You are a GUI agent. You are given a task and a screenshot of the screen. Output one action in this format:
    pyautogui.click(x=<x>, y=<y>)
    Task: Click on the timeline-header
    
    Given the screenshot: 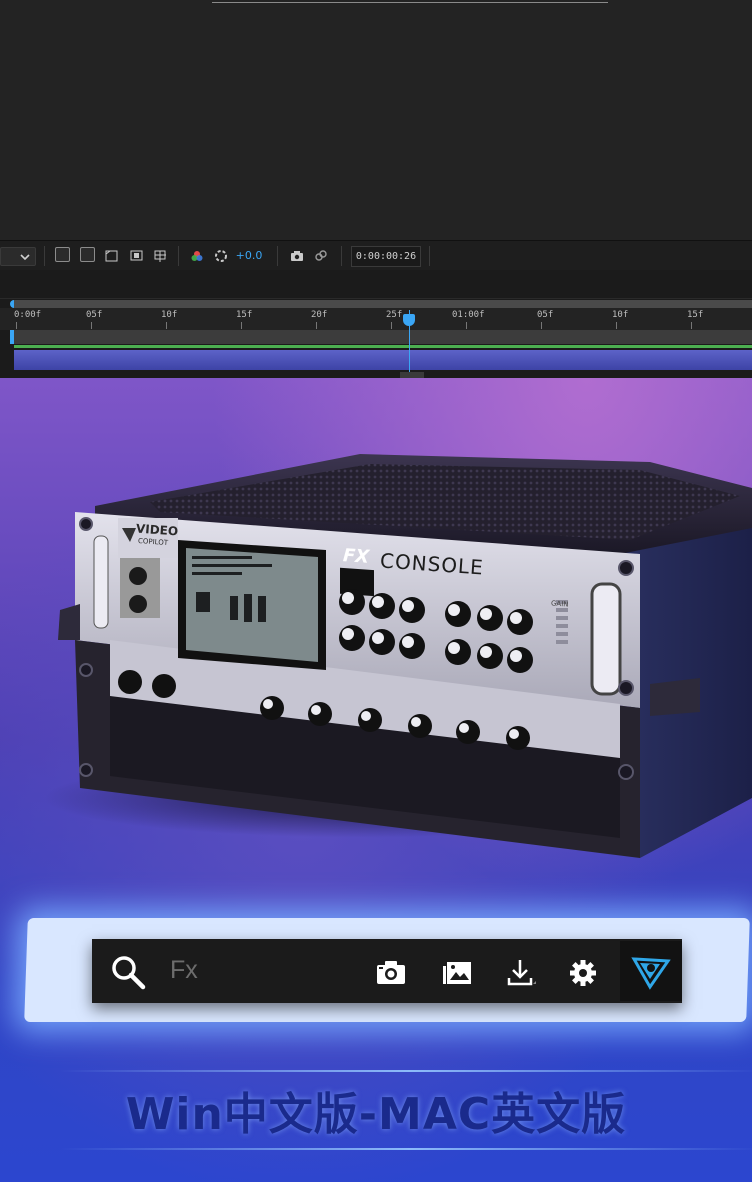 What is the action you would take?
    pyautogui.click(x=376, y=284)
    